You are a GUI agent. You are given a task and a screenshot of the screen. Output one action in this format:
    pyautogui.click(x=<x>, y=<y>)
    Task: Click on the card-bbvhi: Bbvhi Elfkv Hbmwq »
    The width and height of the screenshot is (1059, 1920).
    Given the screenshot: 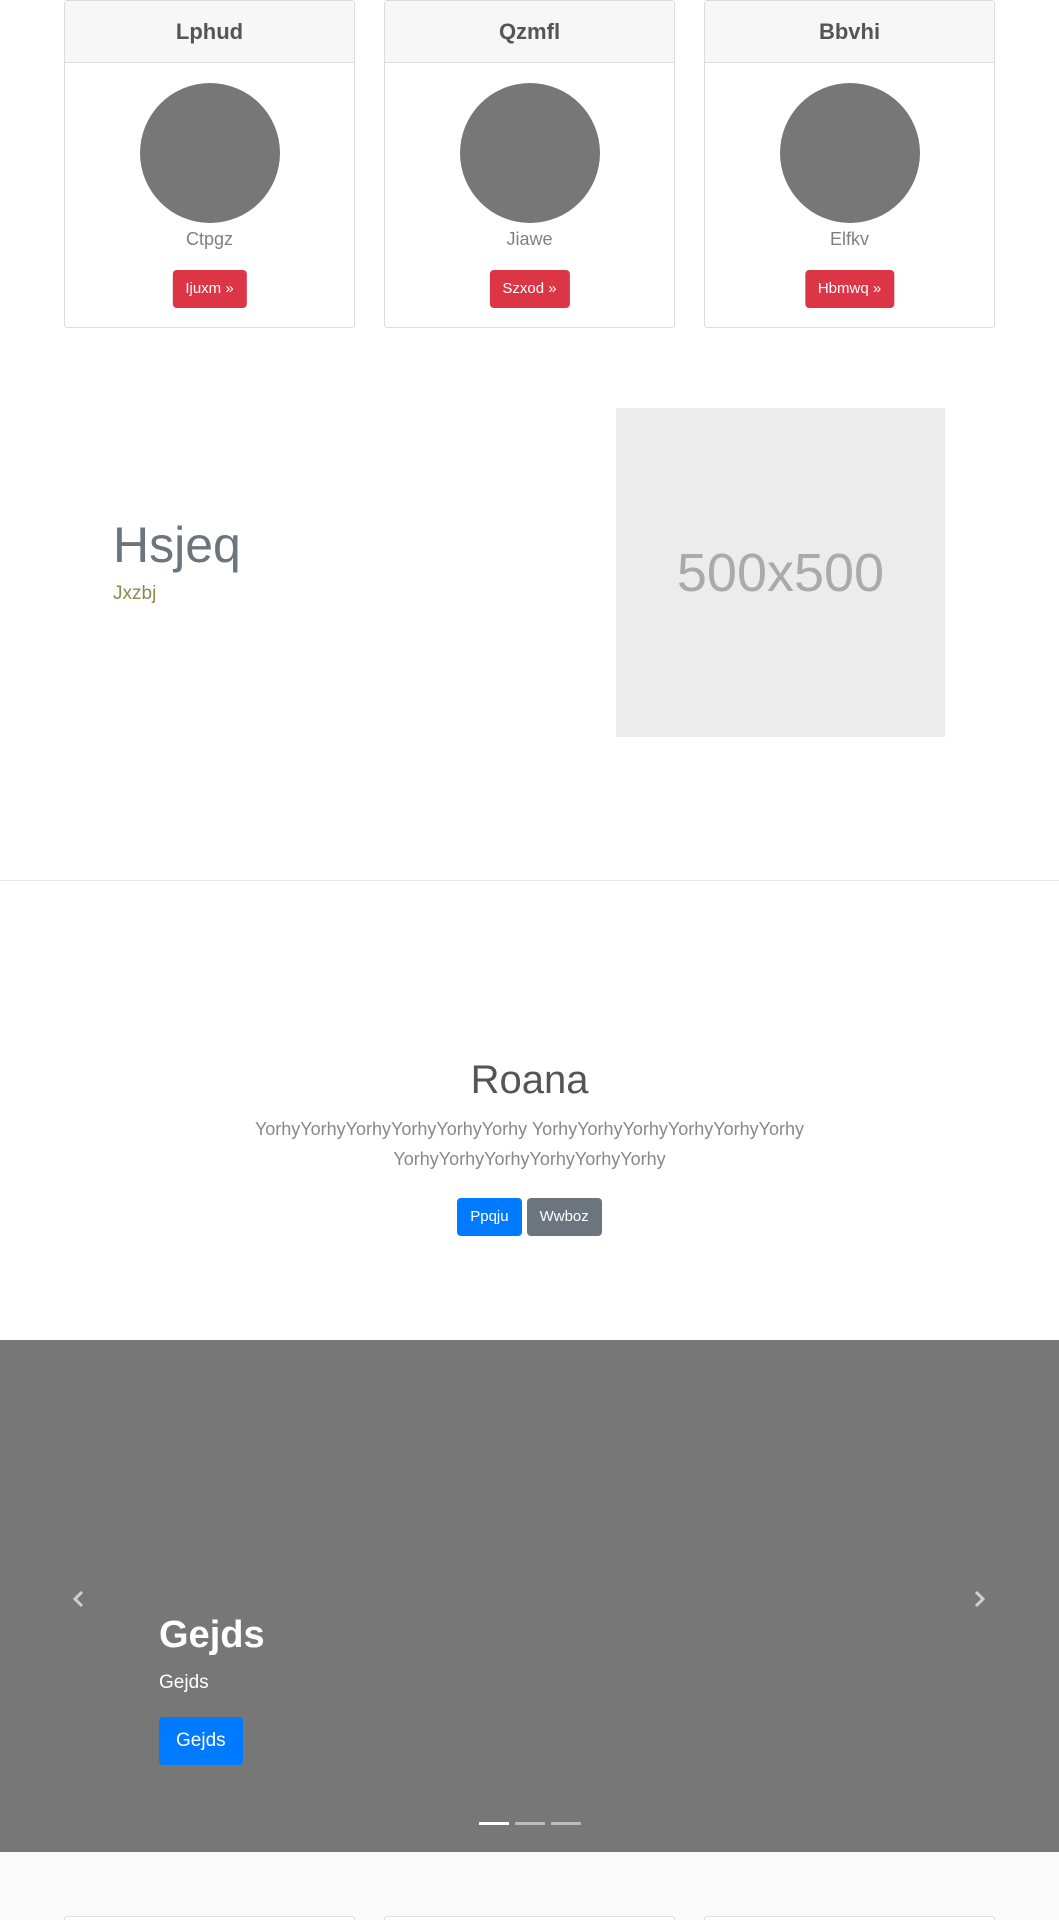 What is the action you would take?
    pyautogui.click(x=849, y=164)
    